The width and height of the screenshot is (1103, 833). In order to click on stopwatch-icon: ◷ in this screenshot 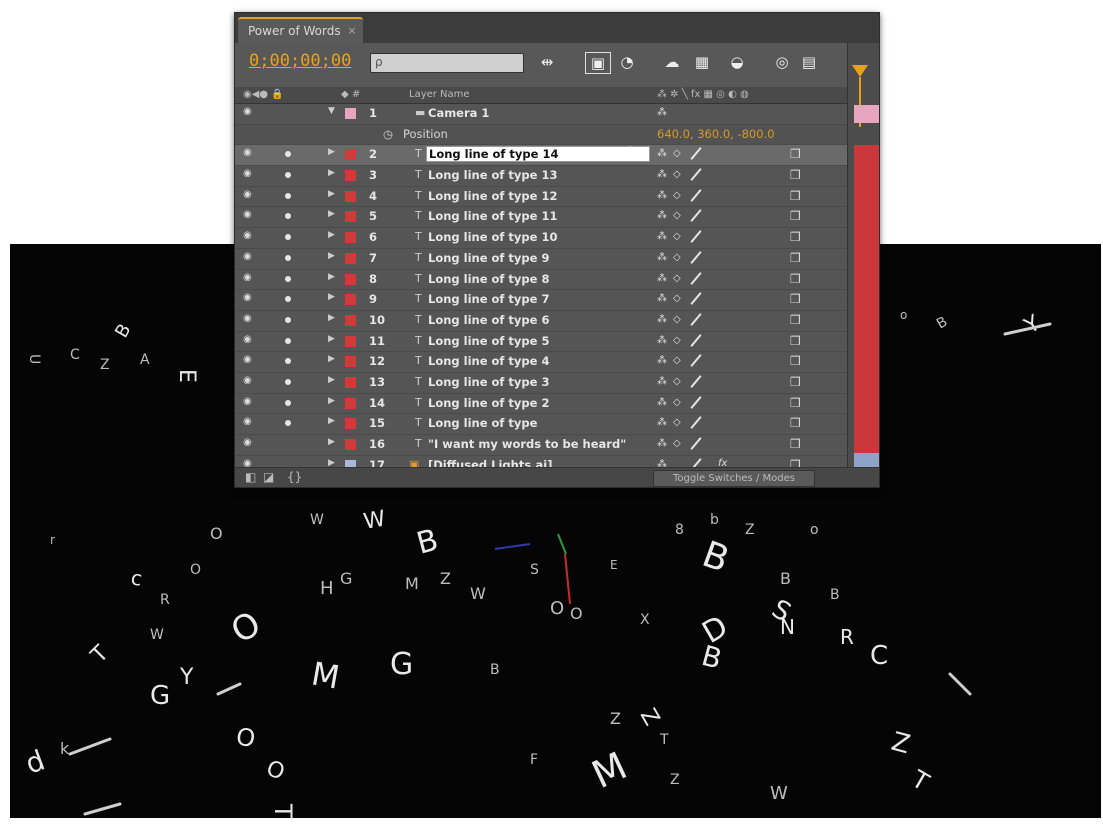, I will do `click(388, 134)`.